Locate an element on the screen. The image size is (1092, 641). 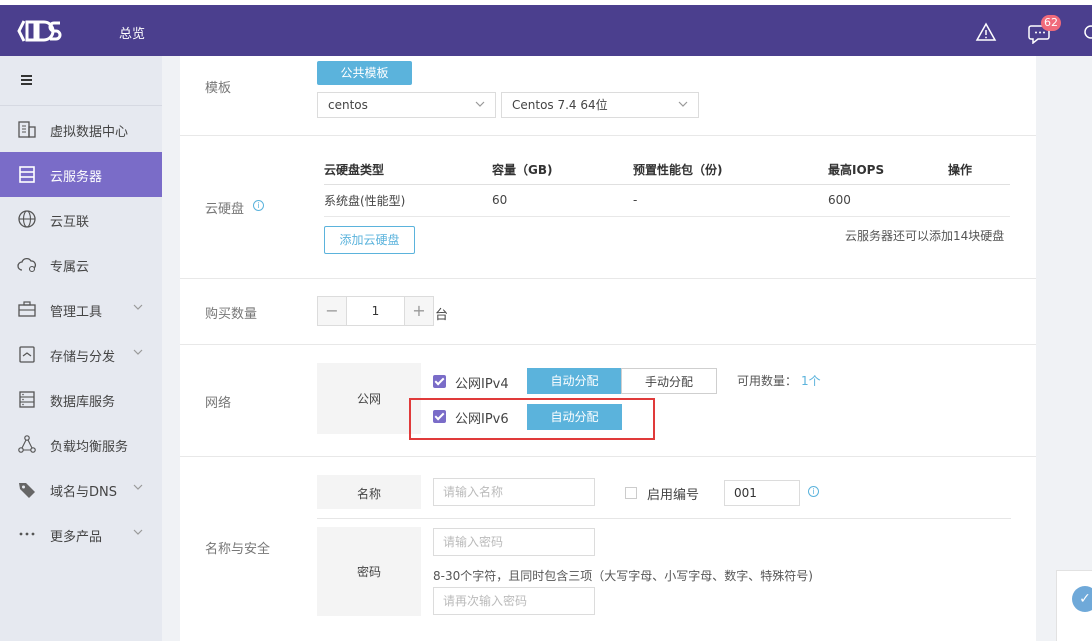
add-disk-button: 添加云硬盘 is located at coordinates (369, 240).